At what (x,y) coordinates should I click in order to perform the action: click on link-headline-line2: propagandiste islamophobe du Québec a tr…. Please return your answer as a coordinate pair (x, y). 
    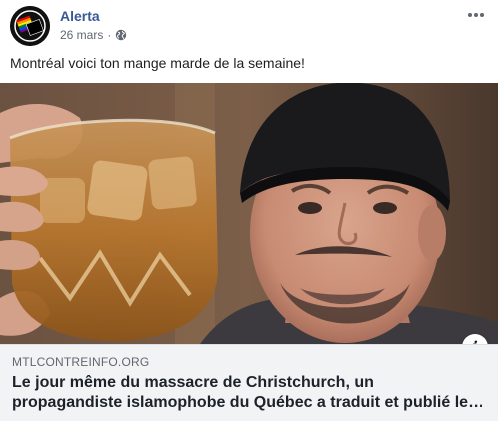
    Looking at the image, I should click on (247, 402).